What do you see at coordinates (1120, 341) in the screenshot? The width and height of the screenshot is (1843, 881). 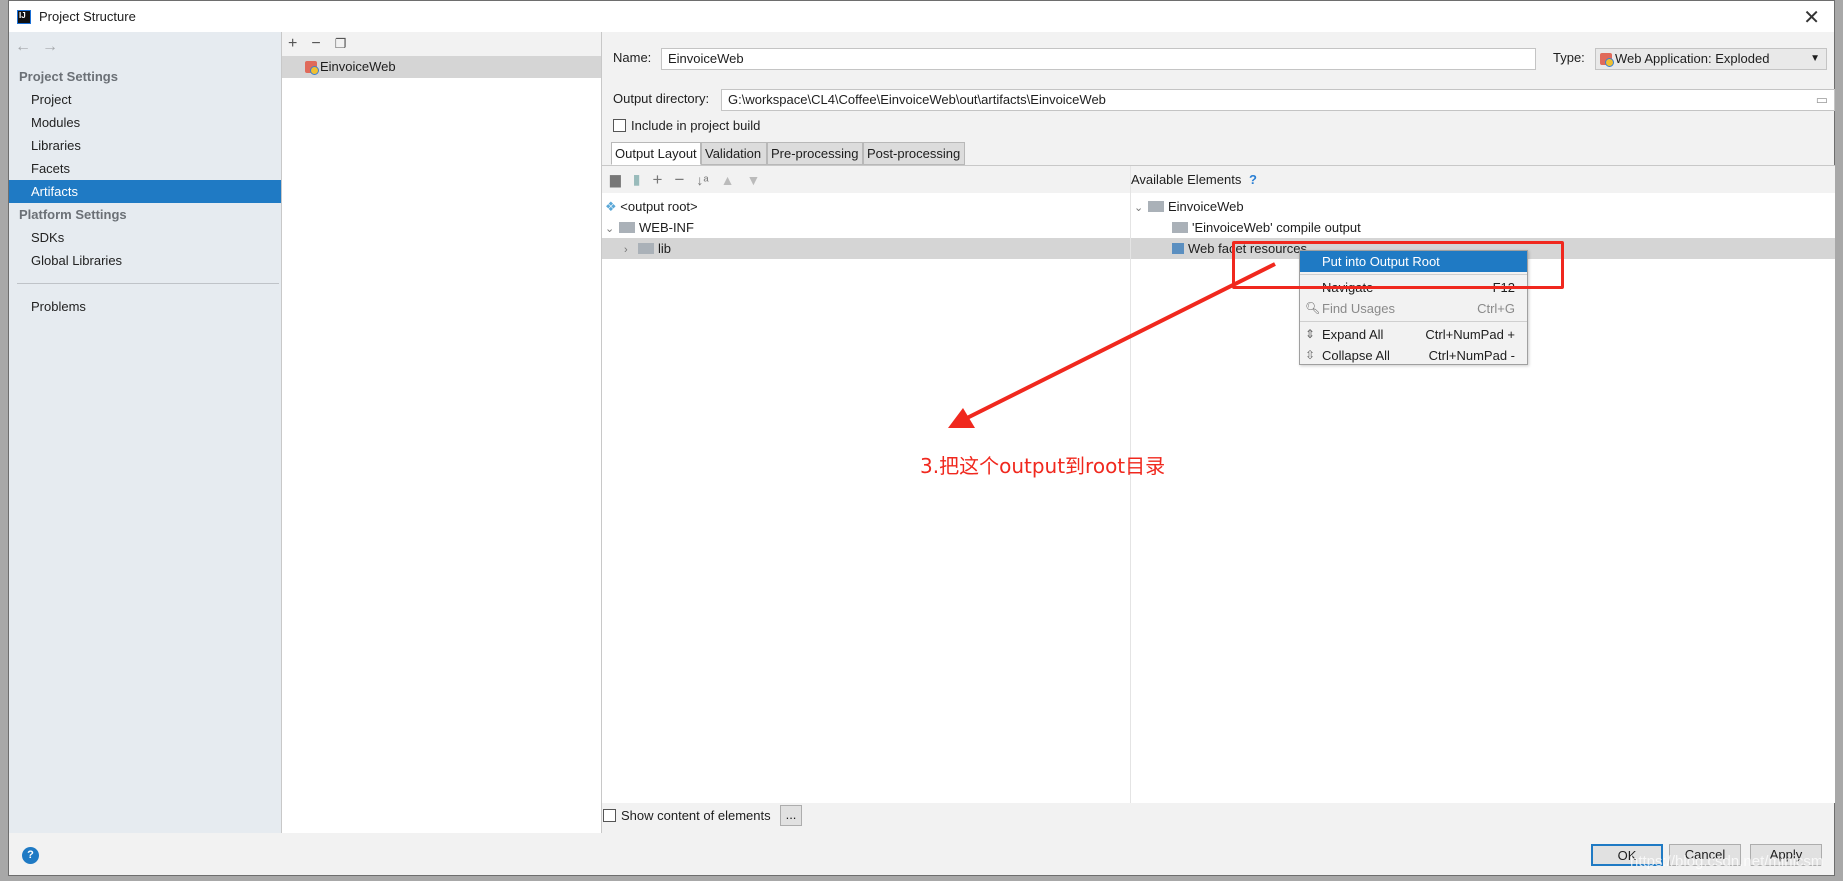 I see `arrow-shaft` at bounding box center [1120, 341].